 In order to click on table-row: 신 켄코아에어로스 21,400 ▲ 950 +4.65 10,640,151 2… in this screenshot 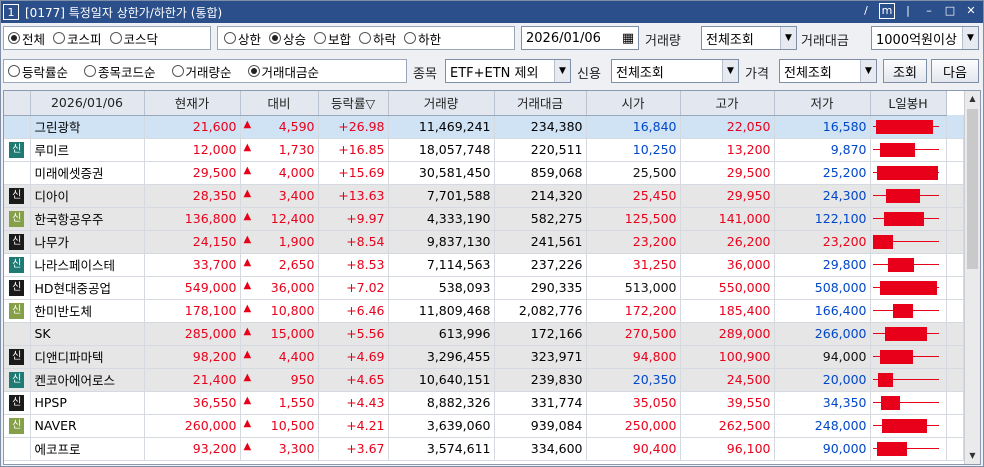, I will do `click(484, 380)`.